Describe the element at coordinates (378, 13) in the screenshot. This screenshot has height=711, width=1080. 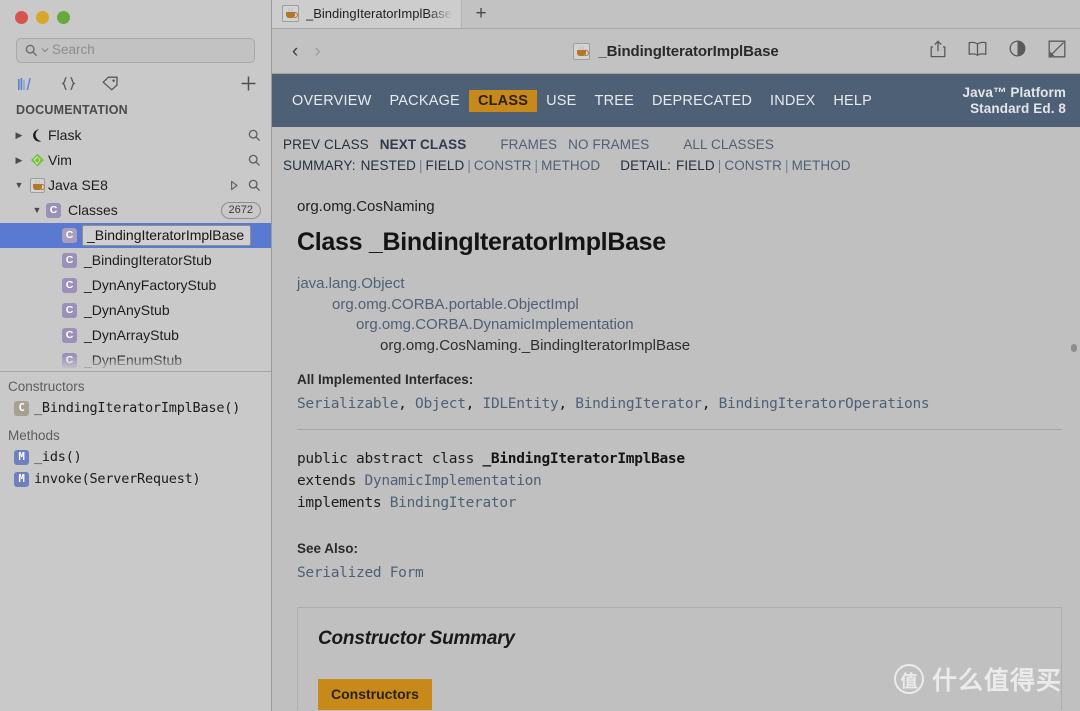
I see `tab-title: _BindingIteratorImplBase` at that location.